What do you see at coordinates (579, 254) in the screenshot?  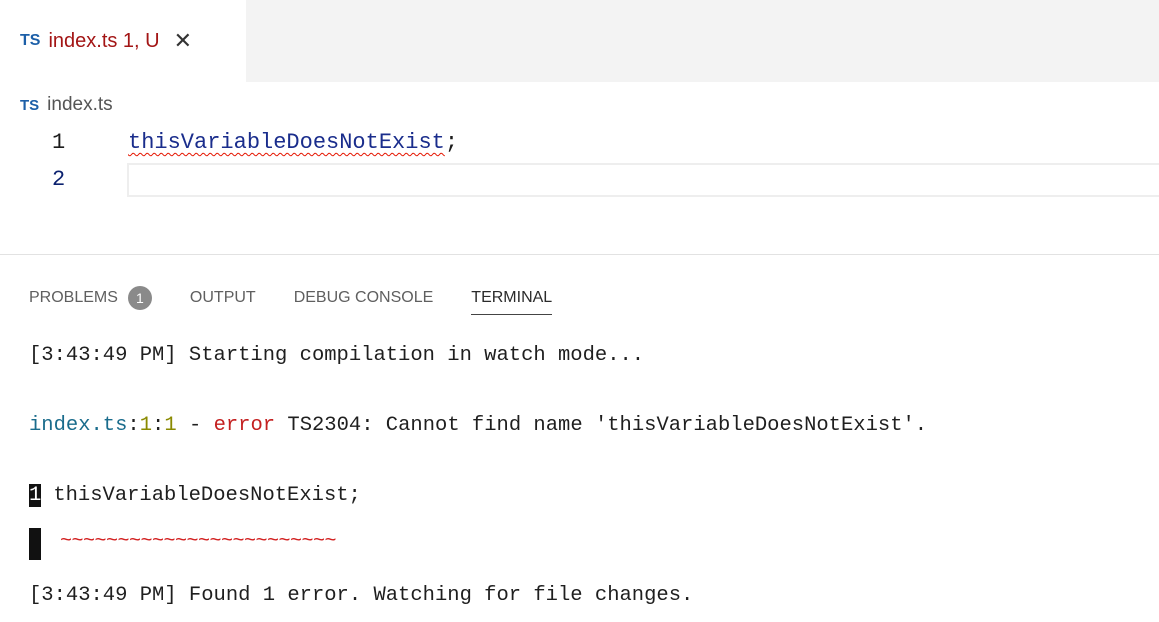 I see `panel-divider` at bounding box center [579, 254].